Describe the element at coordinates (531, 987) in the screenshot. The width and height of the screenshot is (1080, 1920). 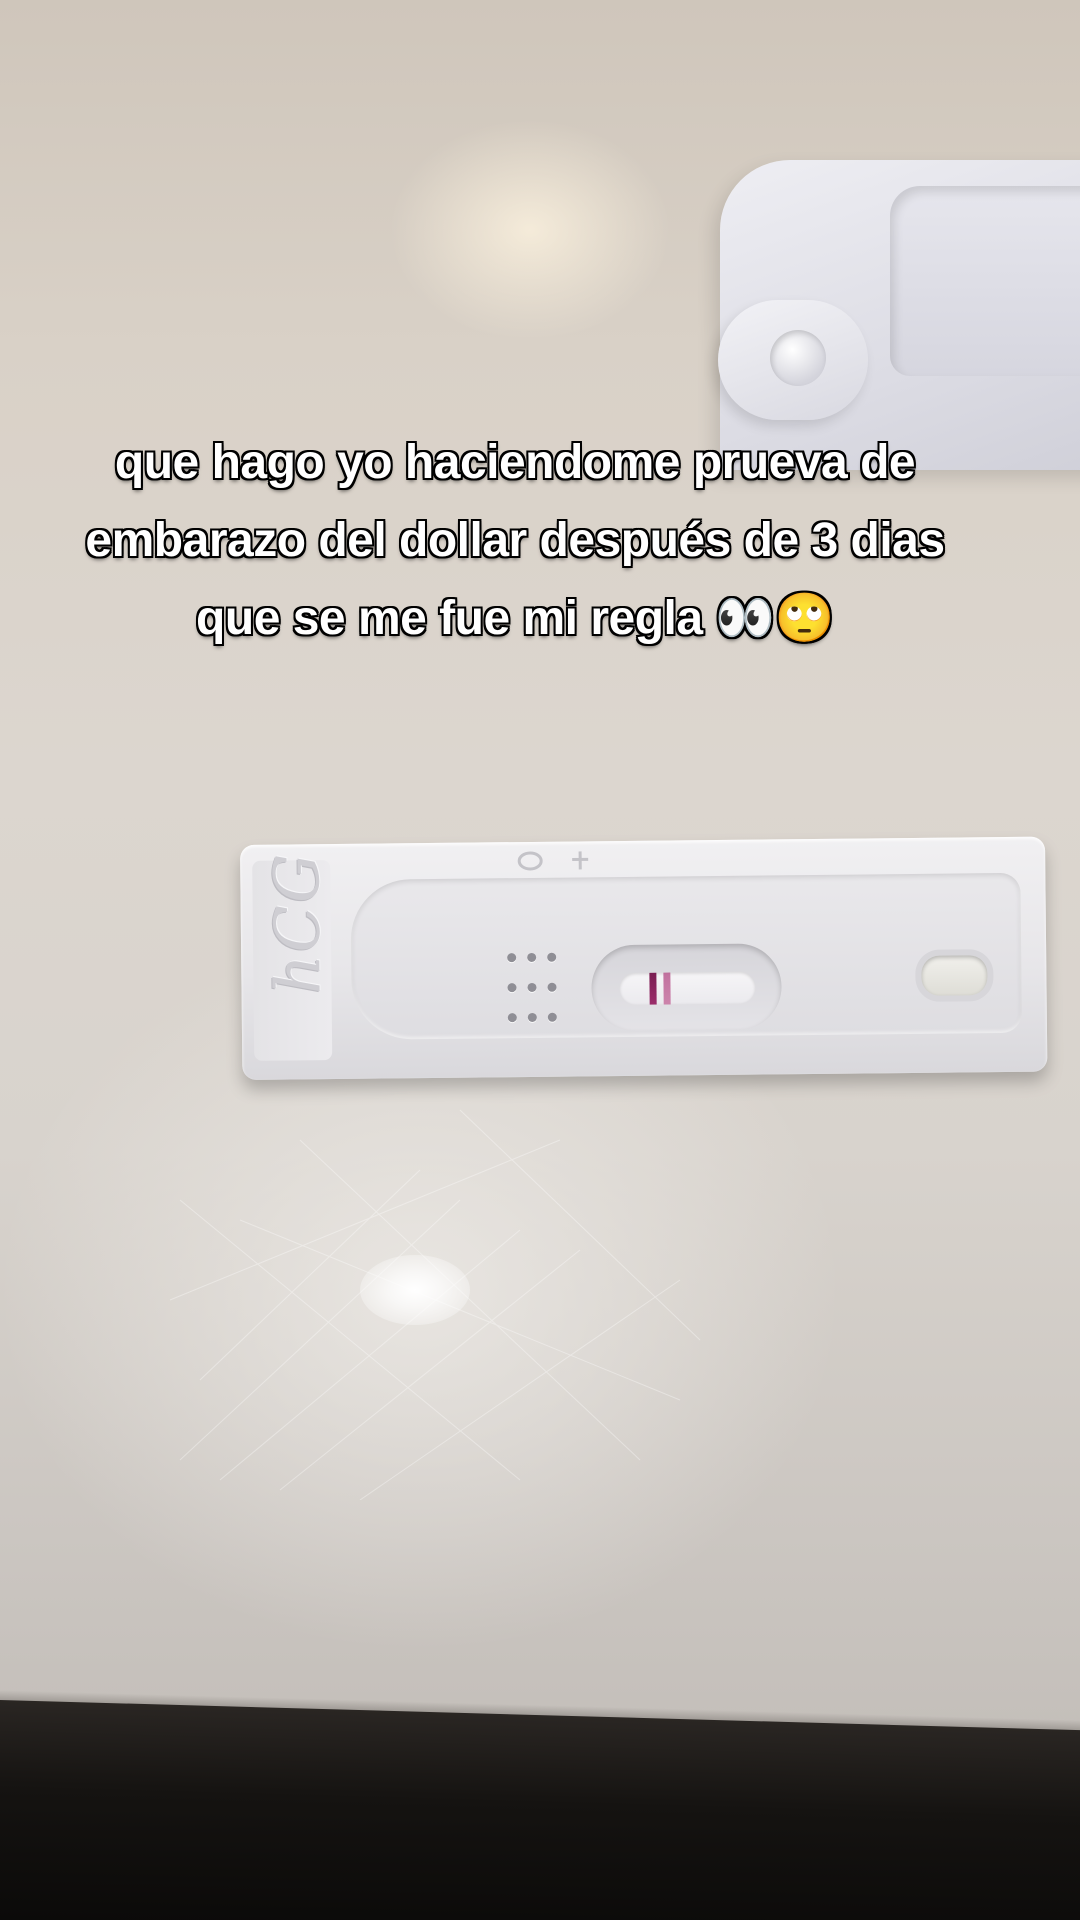
I see `grip-dots` at that location.